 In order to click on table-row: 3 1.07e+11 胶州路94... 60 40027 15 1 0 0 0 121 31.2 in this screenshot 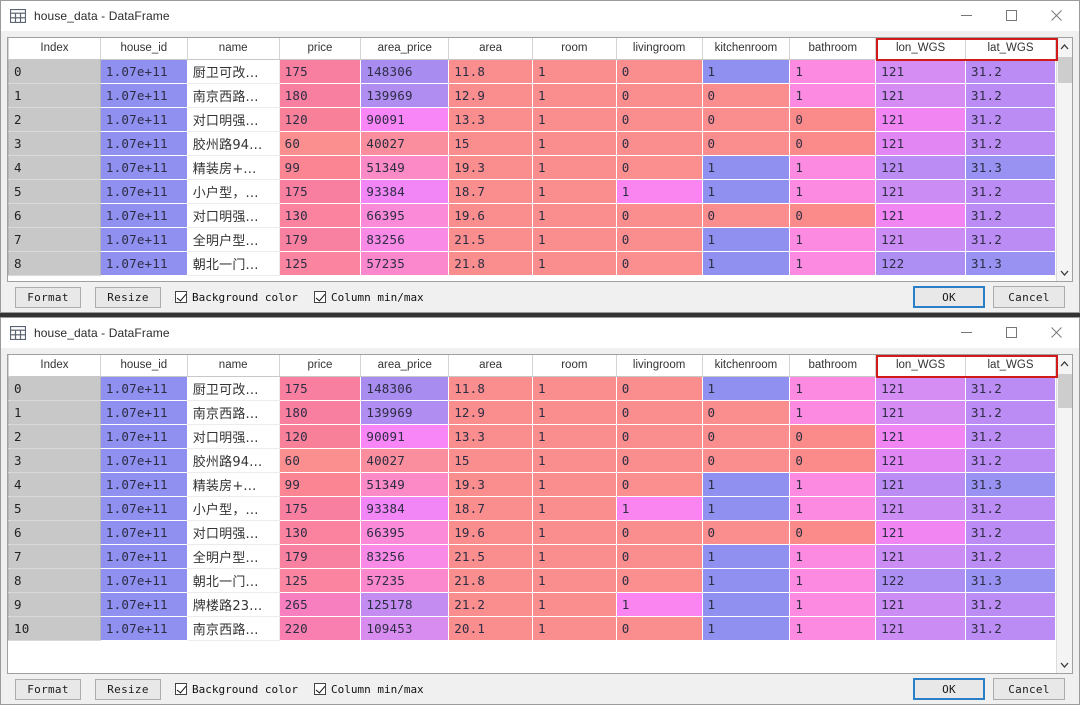, I will do `click(532, 143)`.